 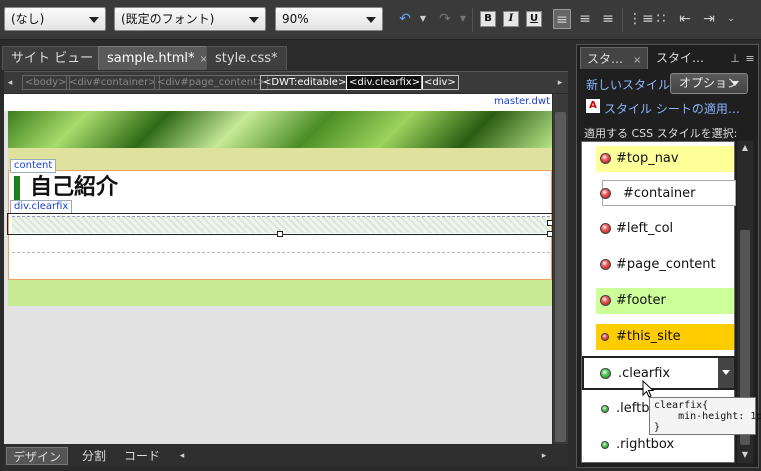 What do you see at coordinates (55, 19) in the screenshot?
I see `class-select: (なし)` at bounding box center [55, 19].